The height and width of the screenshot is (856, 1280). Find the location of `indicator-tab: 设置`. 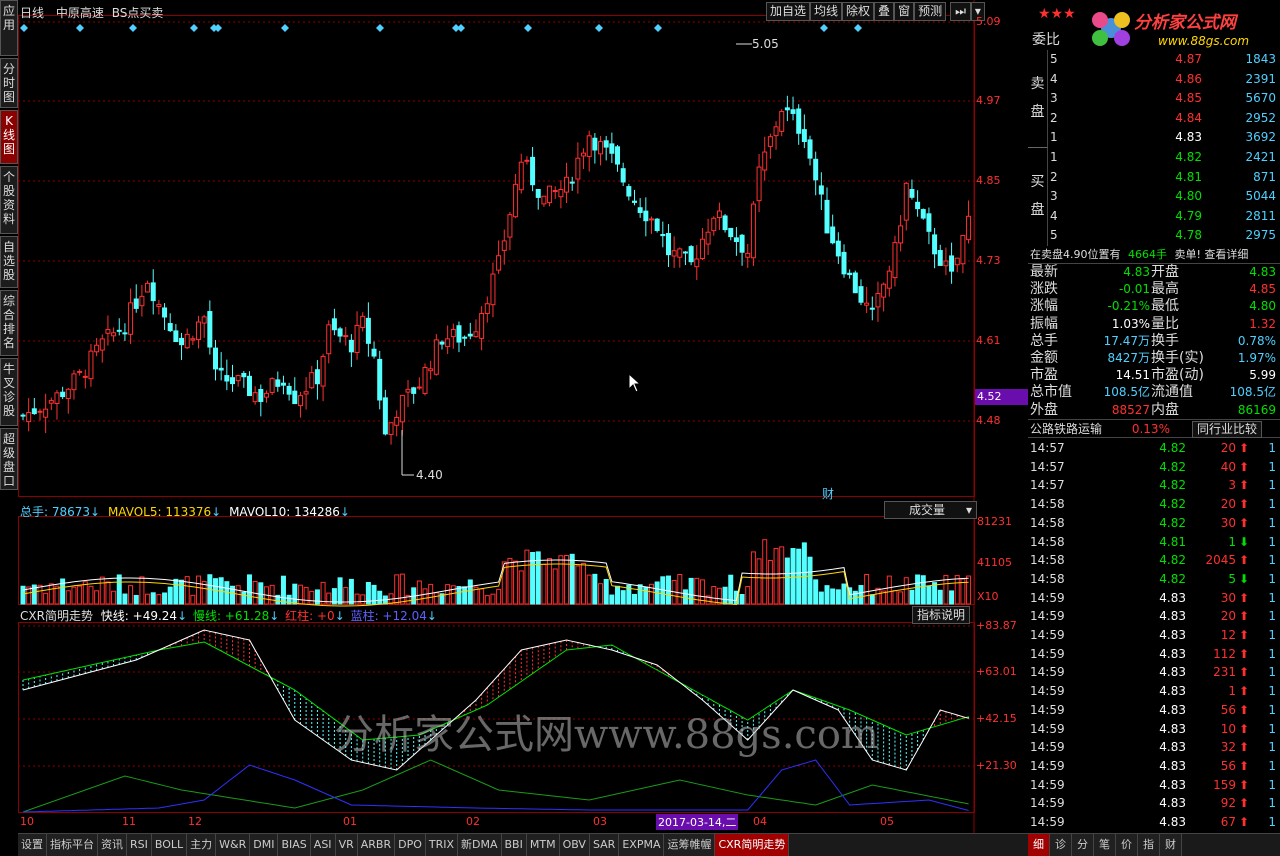

indicator-tab: 设置 is located at coordinates (32, 845).